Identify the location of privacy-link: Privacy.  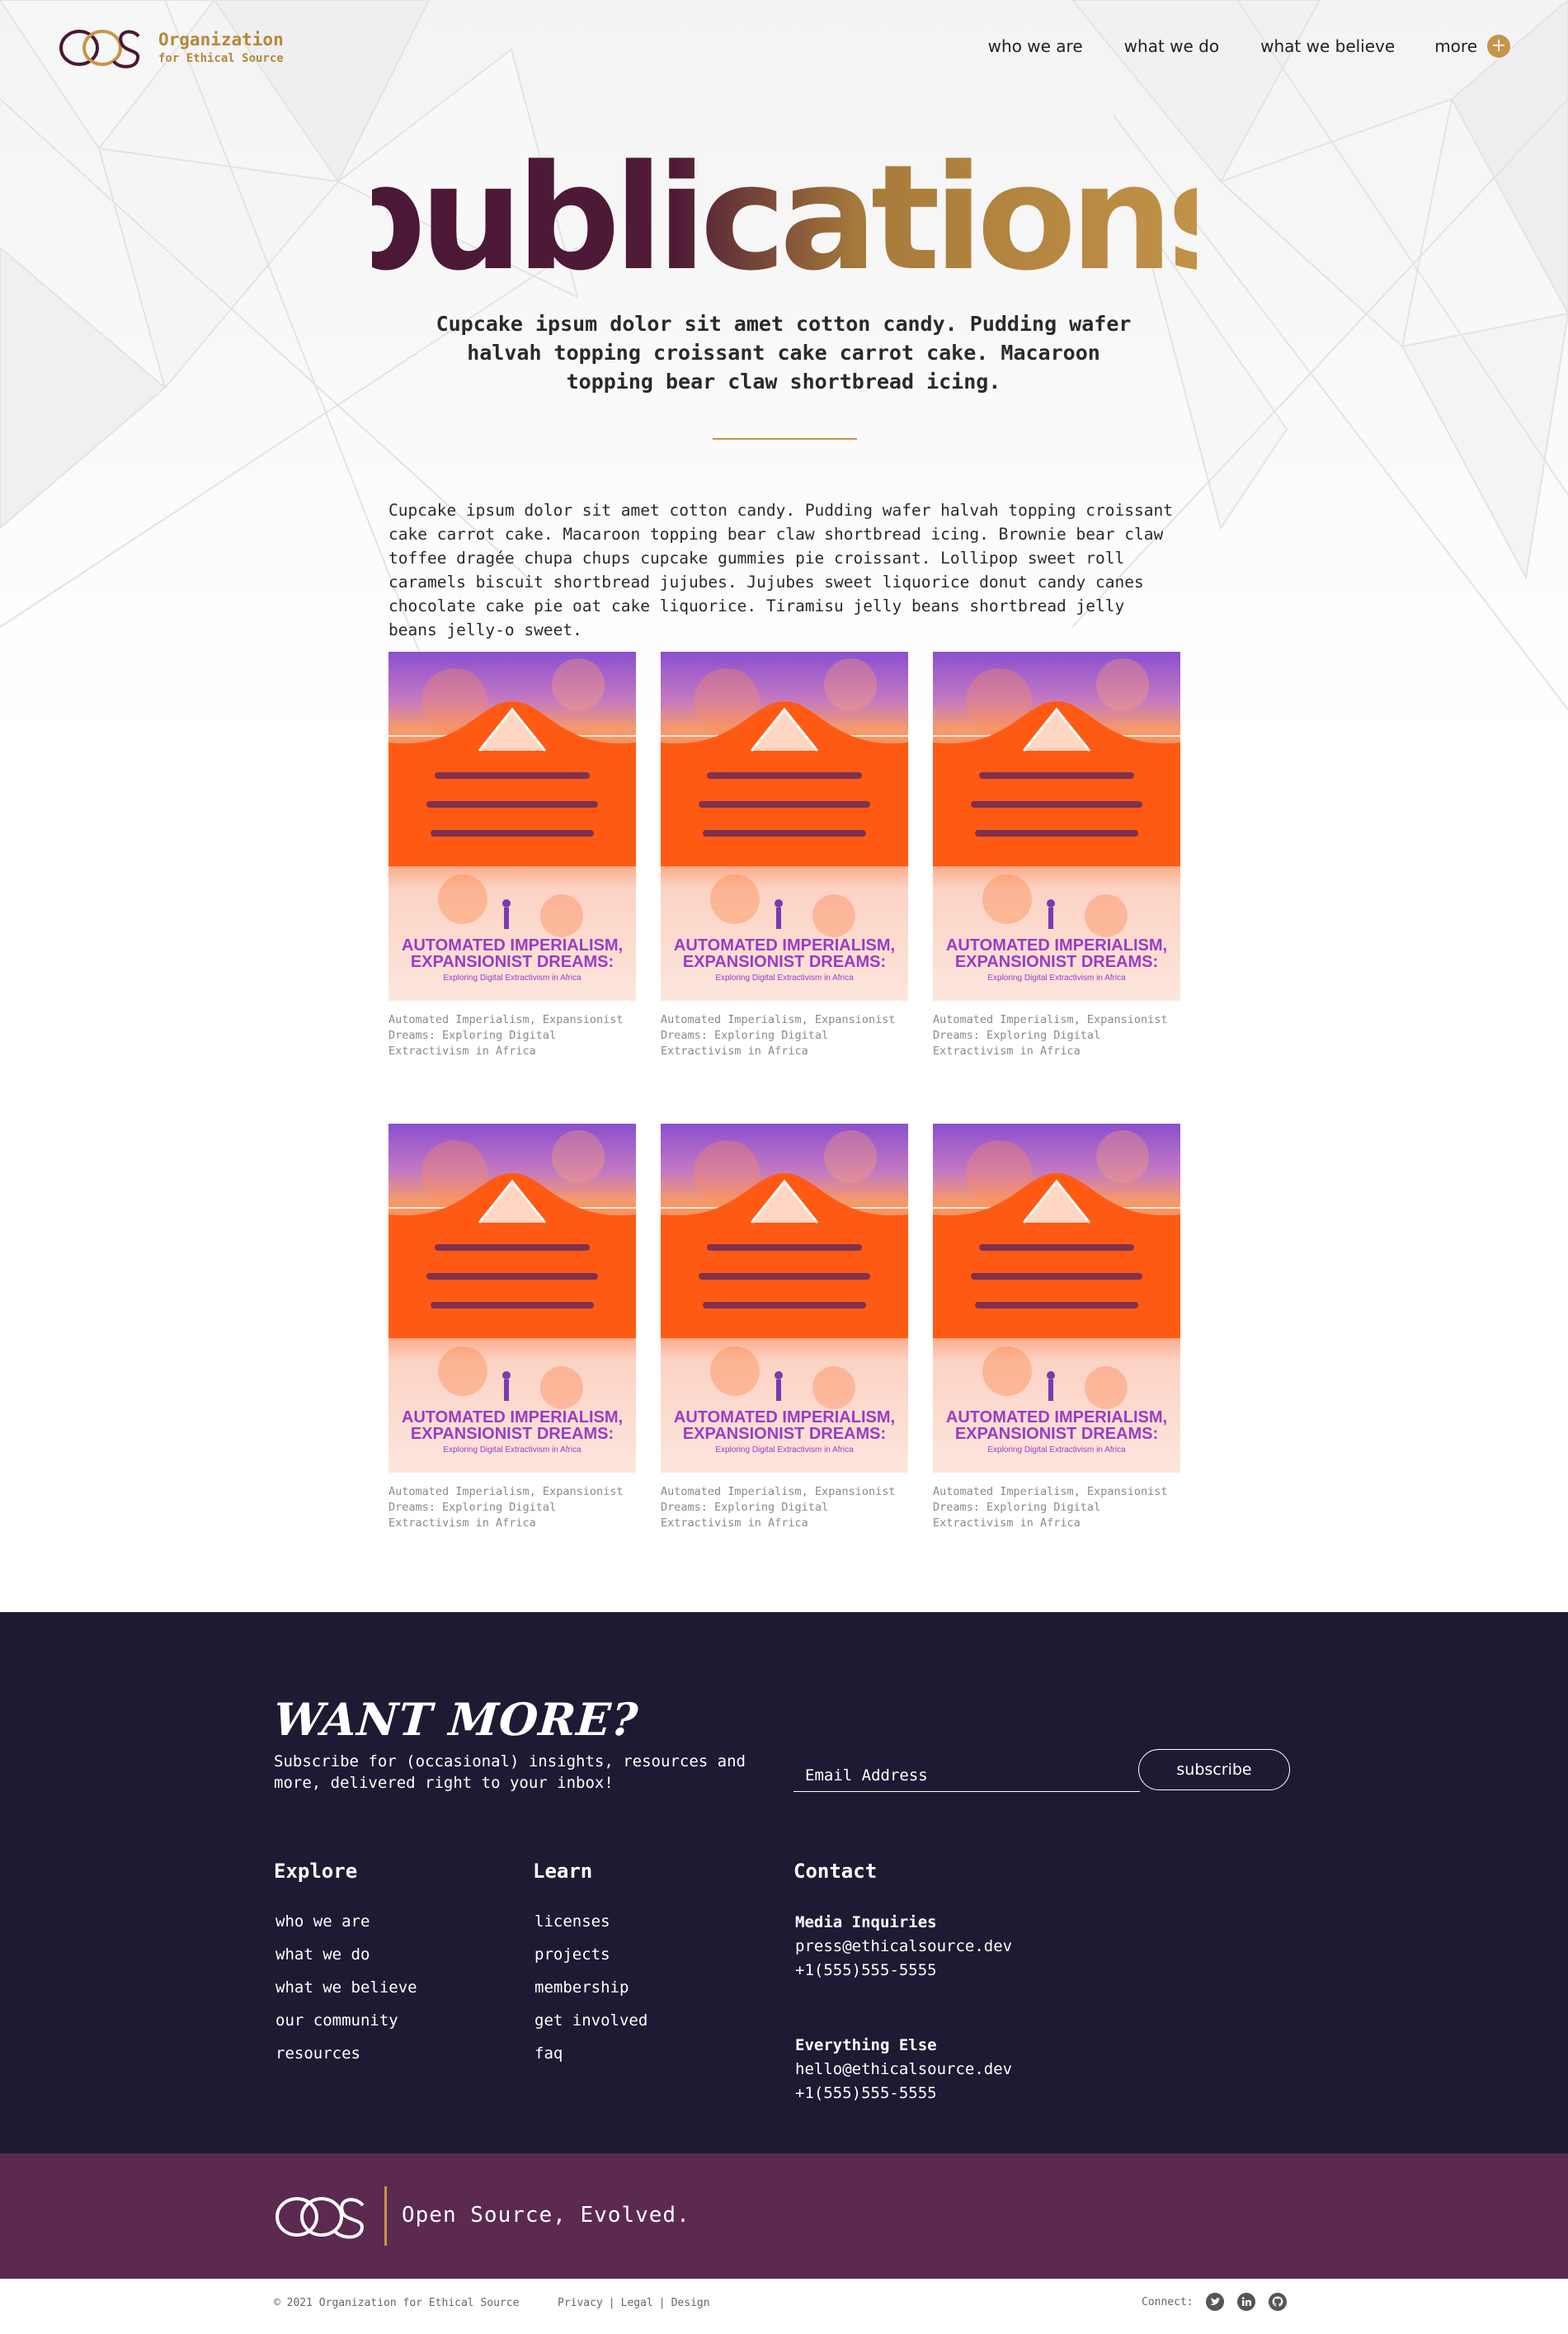
(580, 2303).